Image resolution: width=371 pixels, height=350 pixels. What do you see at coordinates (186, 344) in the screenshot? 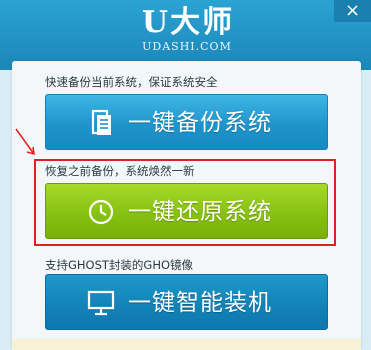
I see `bottom-strip` at bounding box center [186, 344].